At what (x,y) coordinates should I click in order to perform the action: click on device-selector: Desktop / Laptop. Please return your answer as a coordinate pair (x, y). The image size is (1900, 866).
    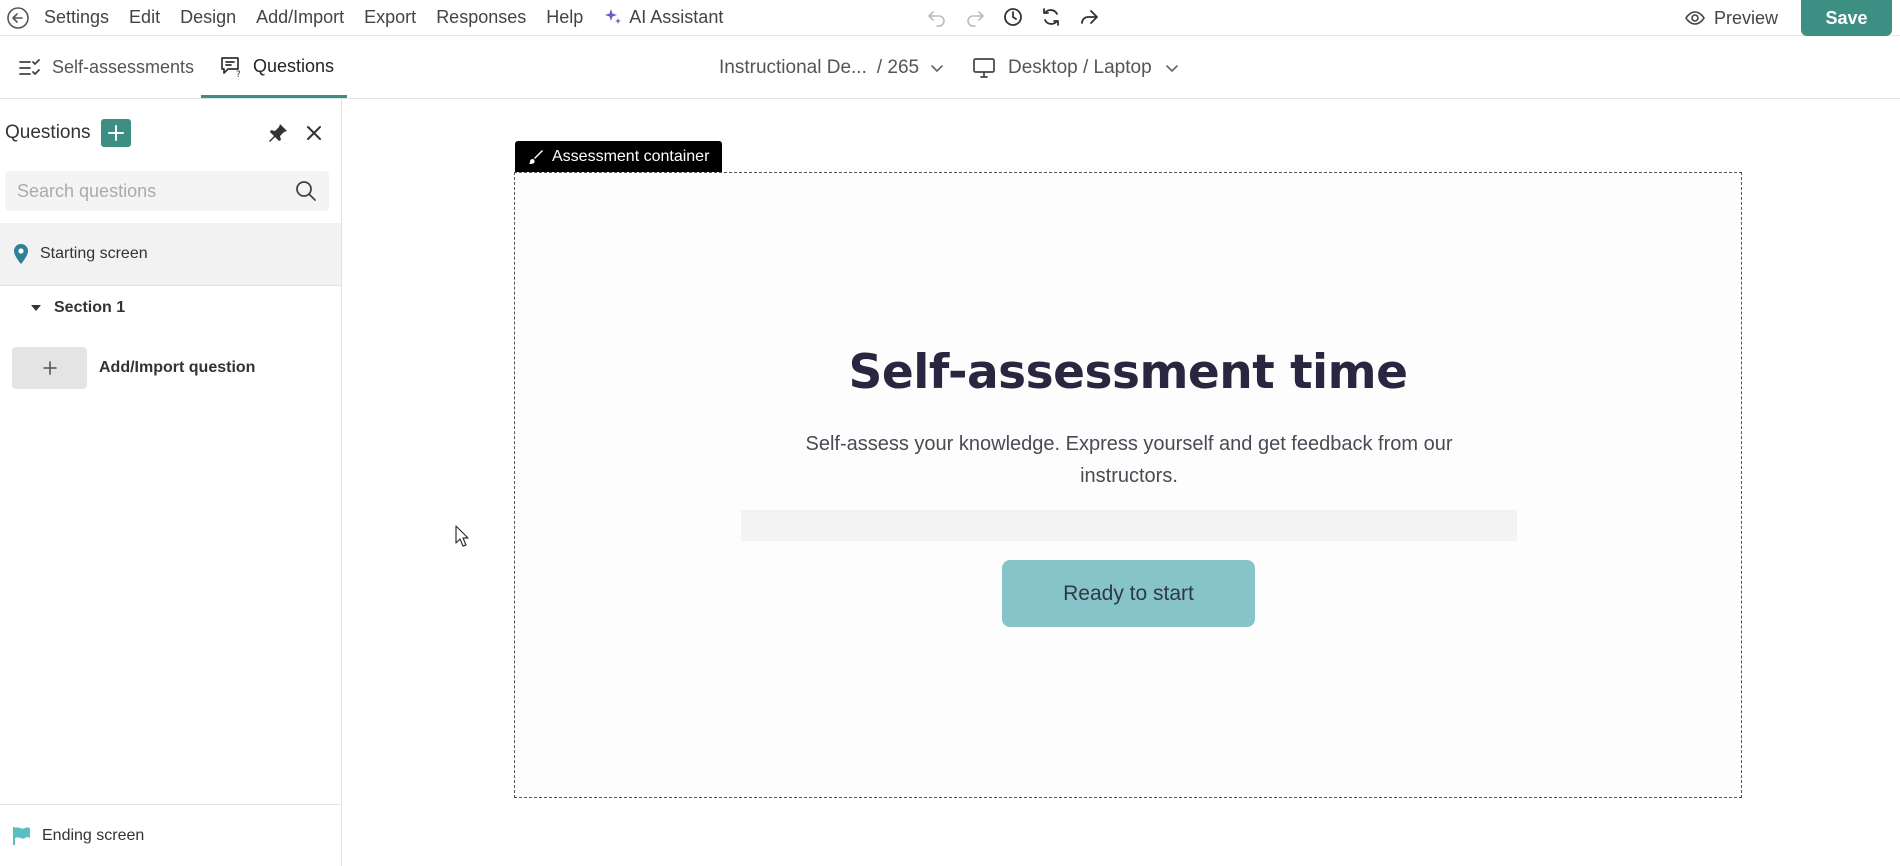
    Looking at the image, I should click on (1076, 68).